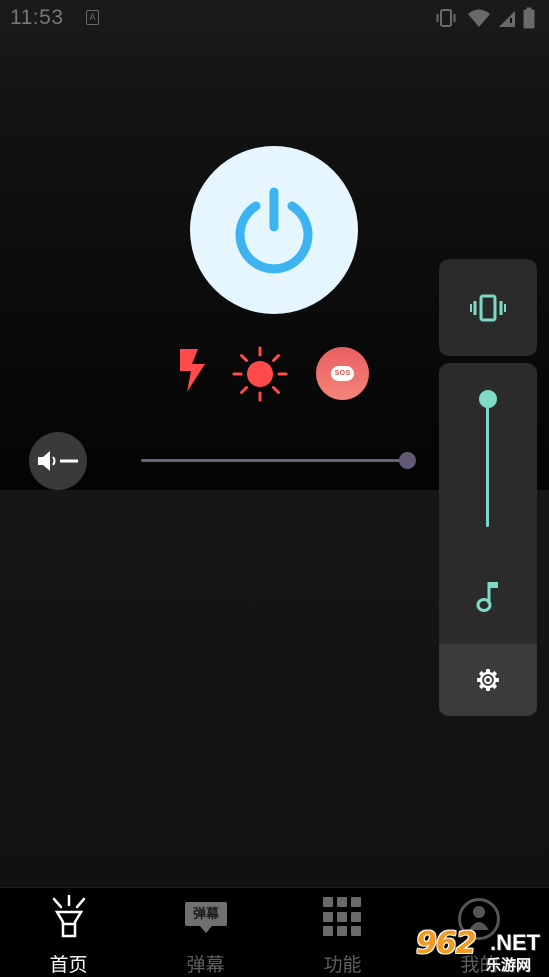 The image size is (549, 977). I want to click on notification-a-icon: A, so click(92, 17).